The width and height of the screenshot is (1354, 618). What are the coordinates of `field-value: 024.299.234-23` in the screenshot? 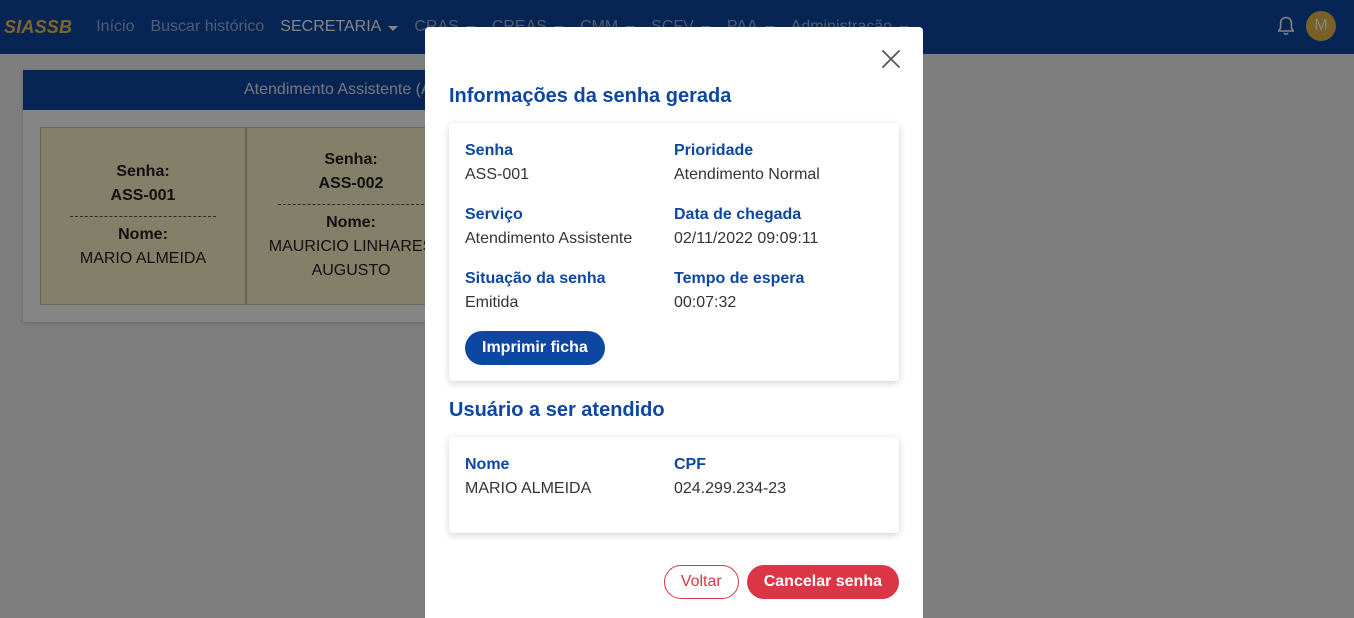 It's located at (730, 488).